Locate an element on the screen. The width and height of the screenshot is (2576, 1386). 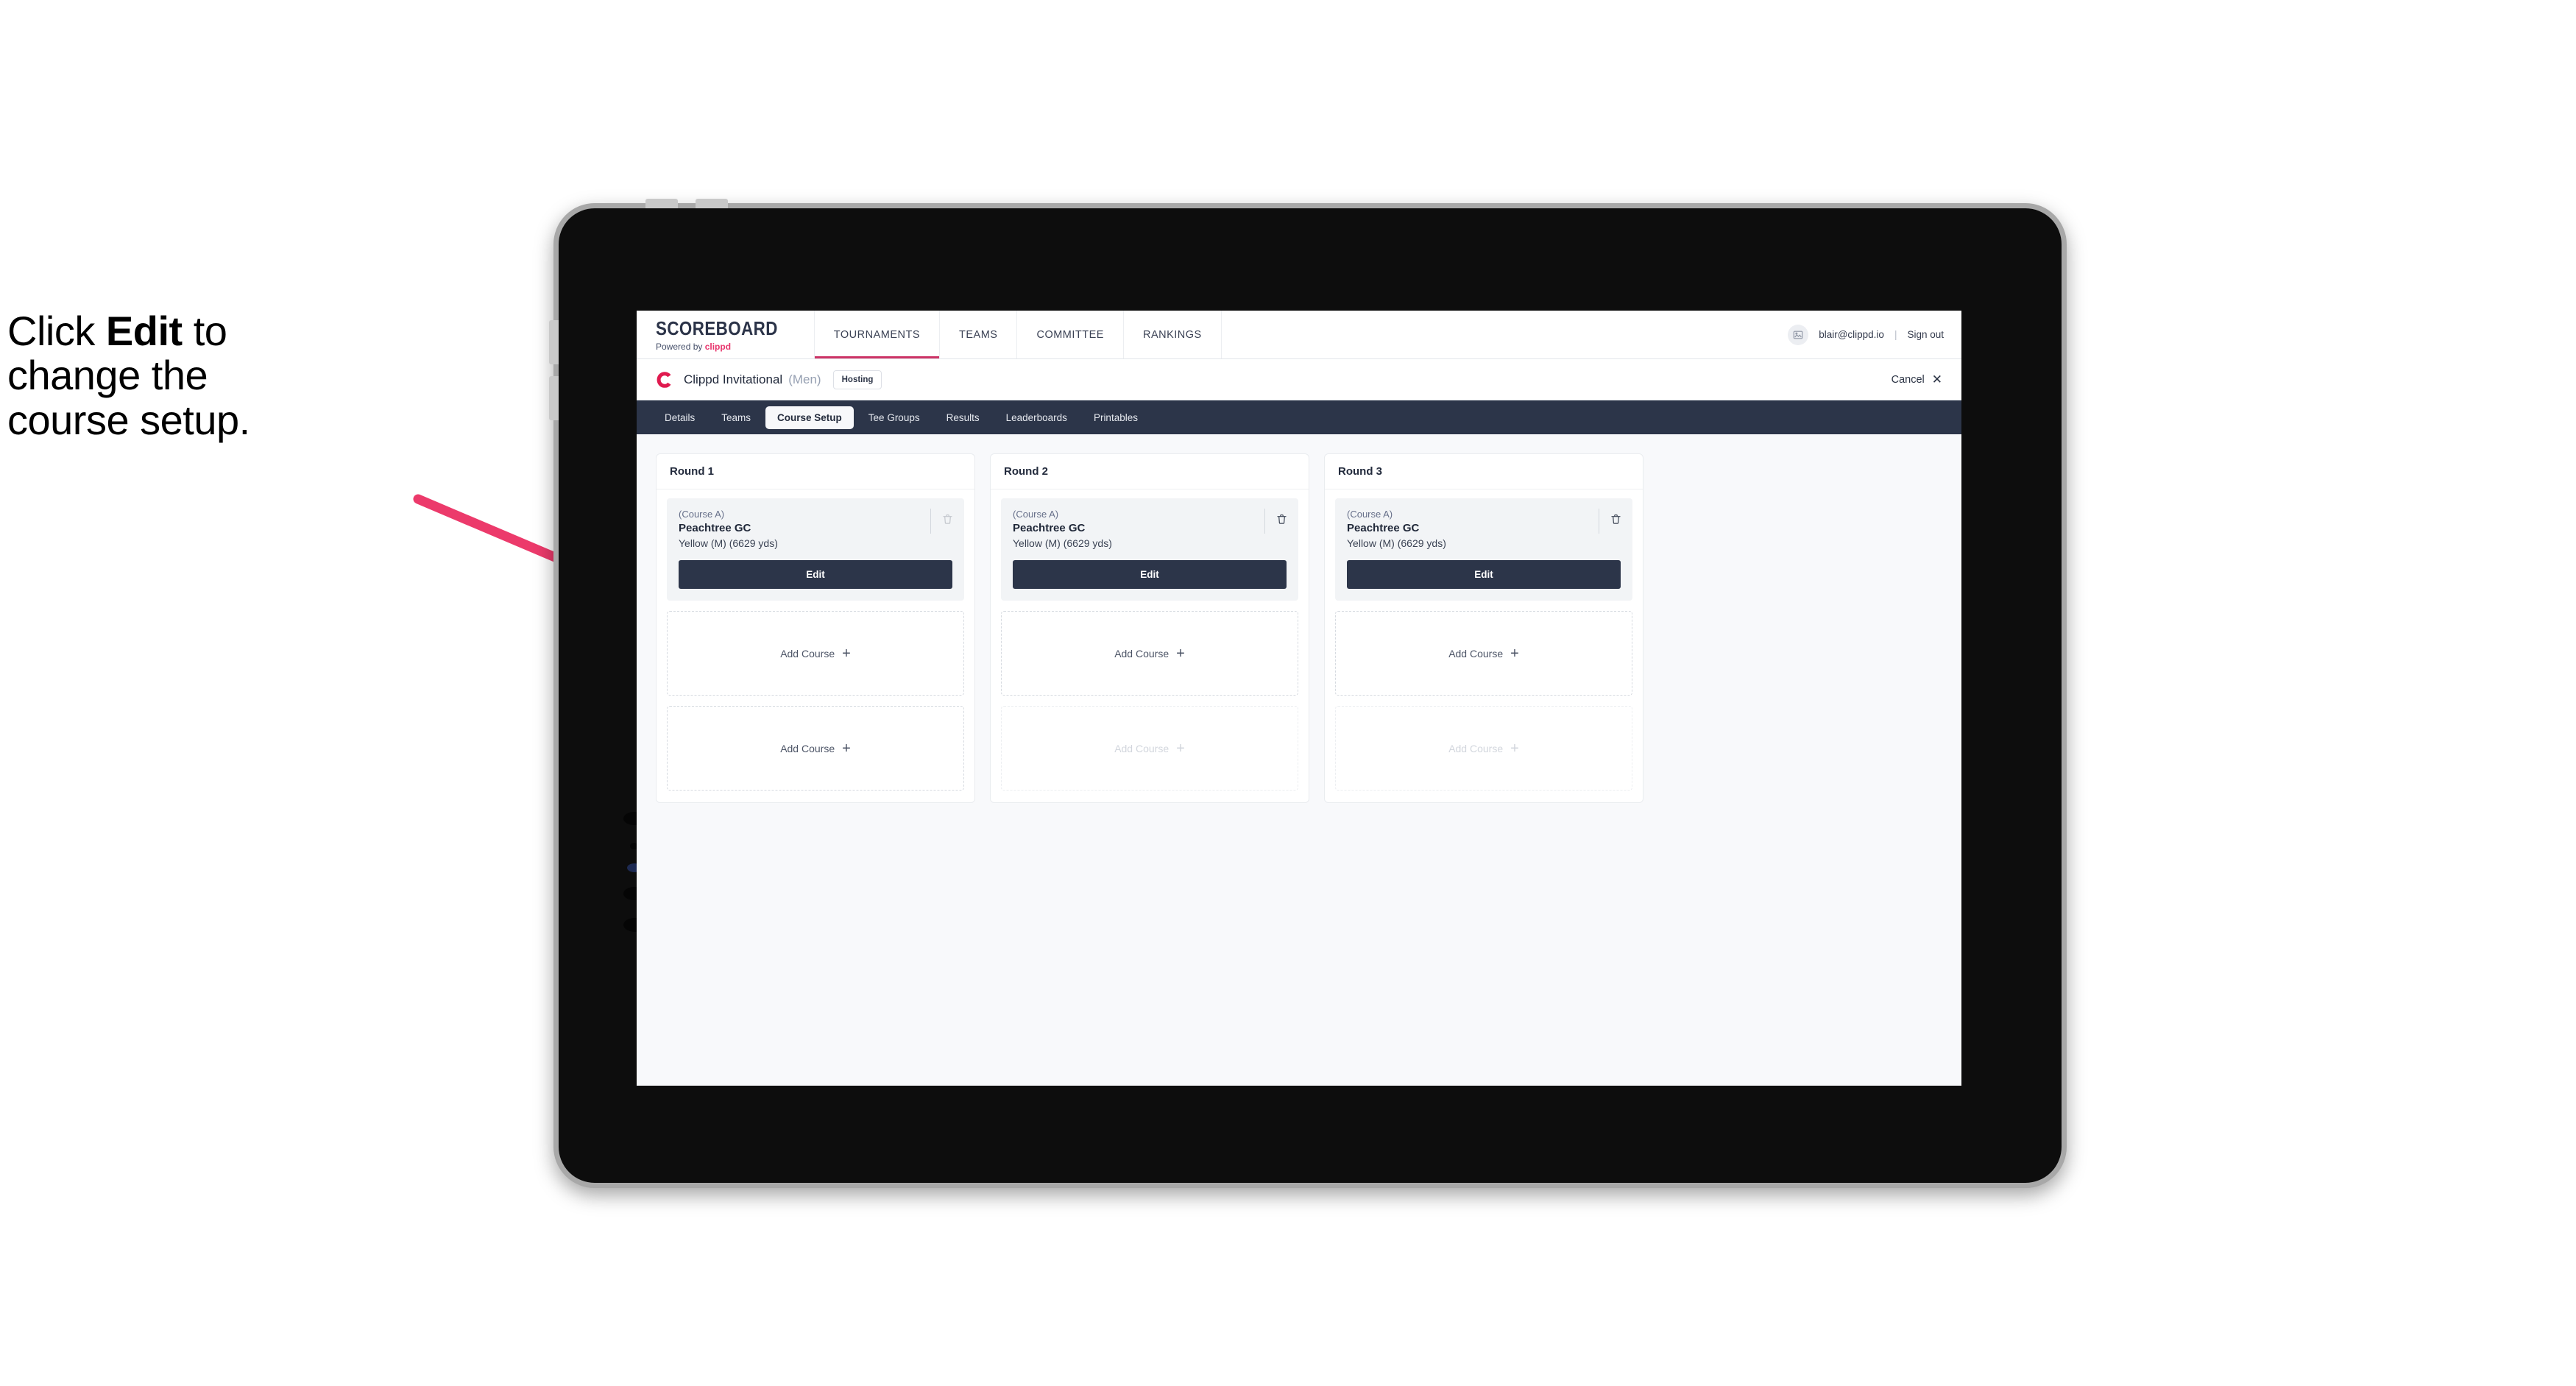
sign-out-link: Sign out is located at coordinates (1925, 334).